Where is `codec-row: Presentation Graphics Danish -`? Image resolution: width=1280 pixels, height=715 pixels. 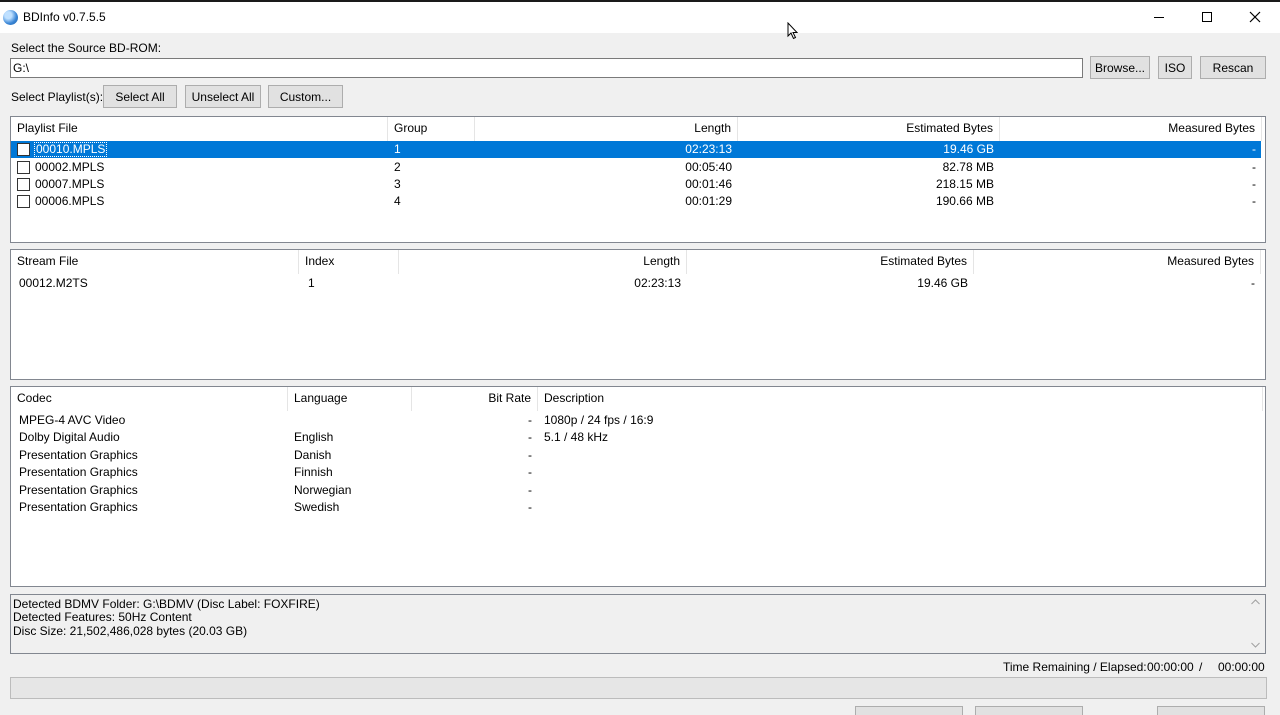 codec-row: Presentation Graphics Danish - is located at coordinates (638, 455).